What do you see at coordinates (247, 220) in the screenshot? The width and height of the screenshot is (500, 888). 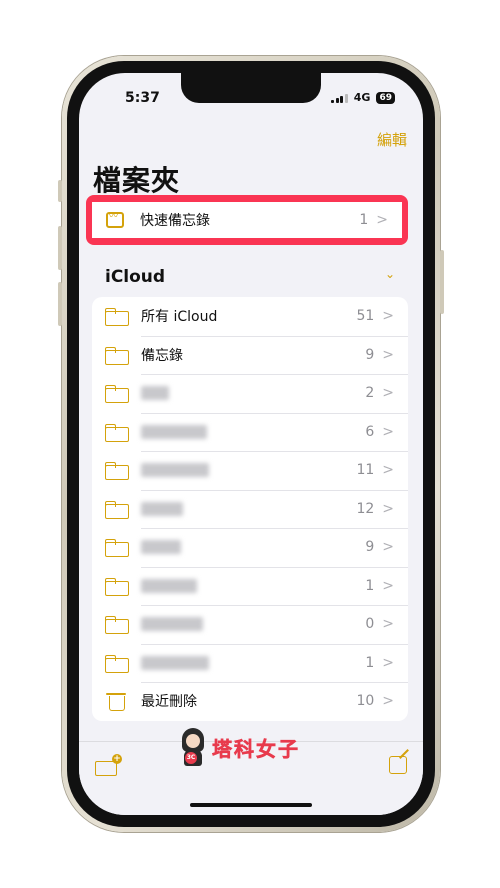 I see `quick-notes-folder: 快速備忘錄 1 >` at bounding box center [247, 220].